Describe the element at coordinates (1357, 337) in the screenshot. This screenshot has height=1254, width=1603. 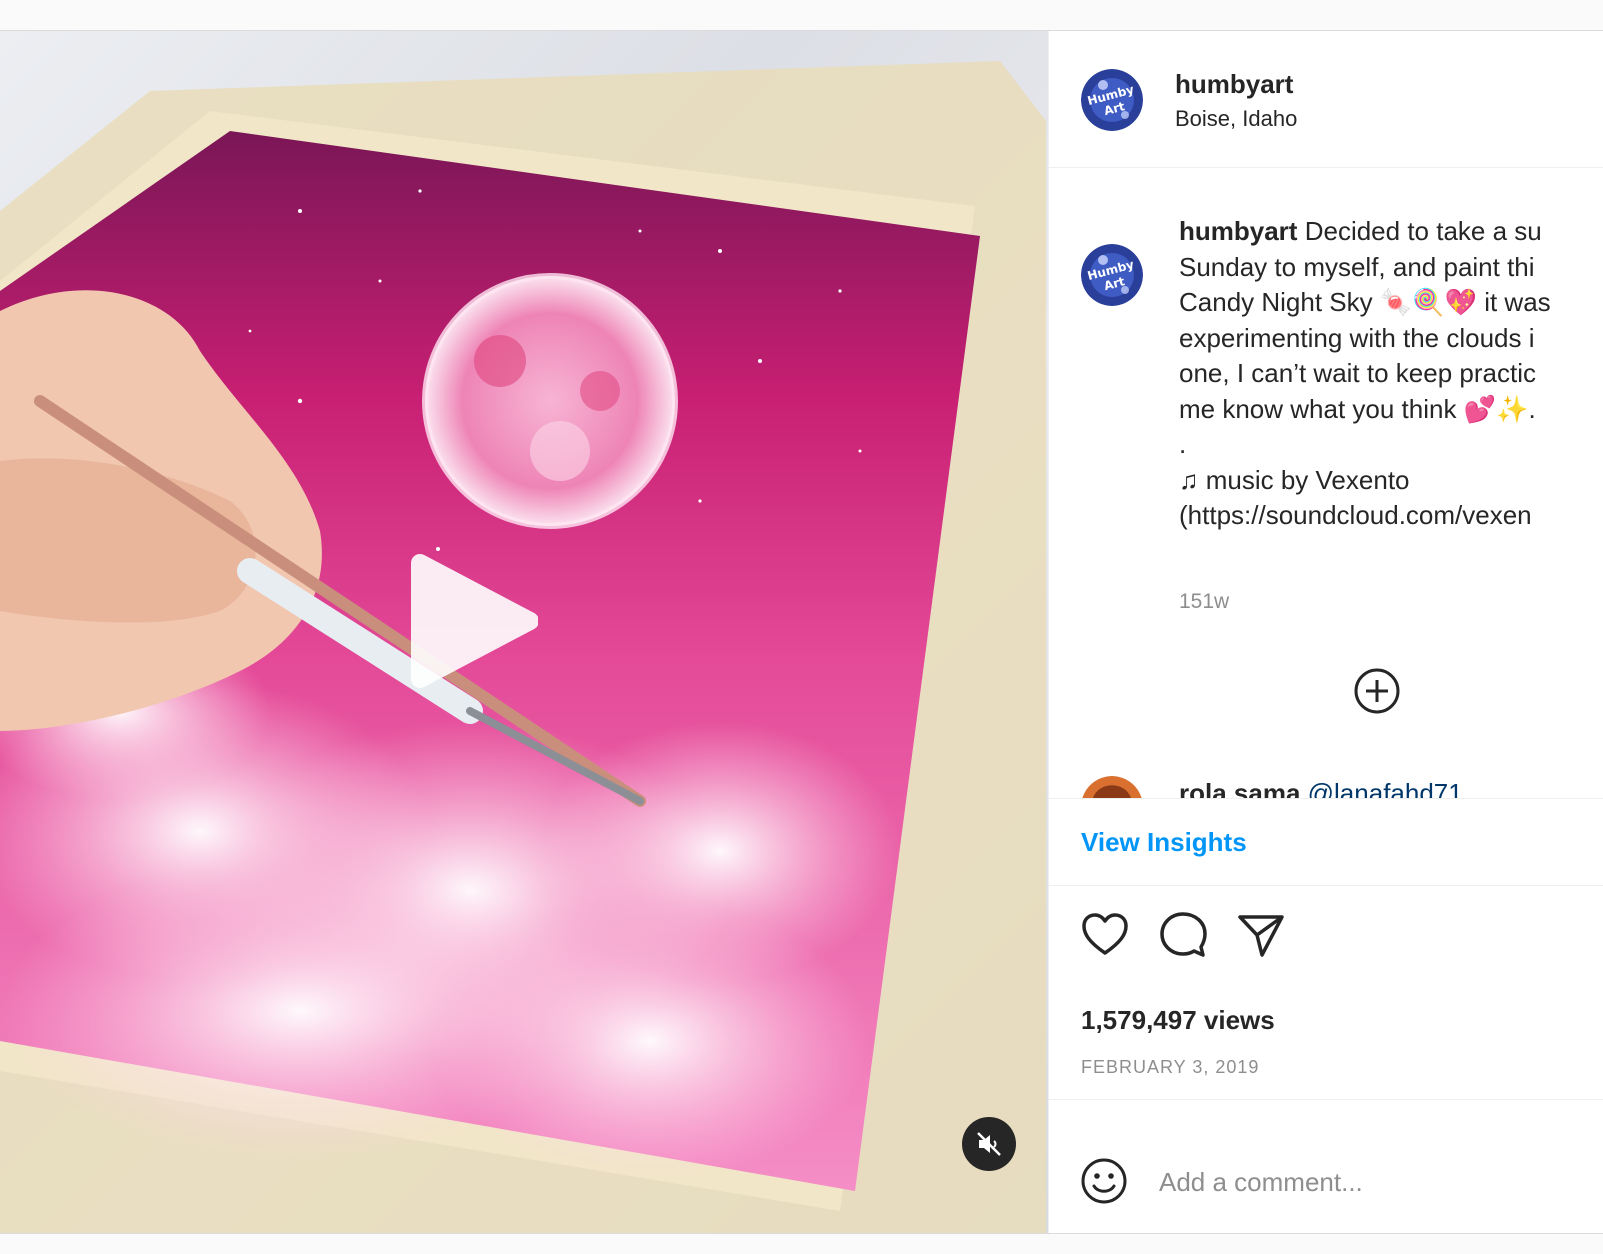
I see `caption-line: experimenting with the clouds i` at that location.